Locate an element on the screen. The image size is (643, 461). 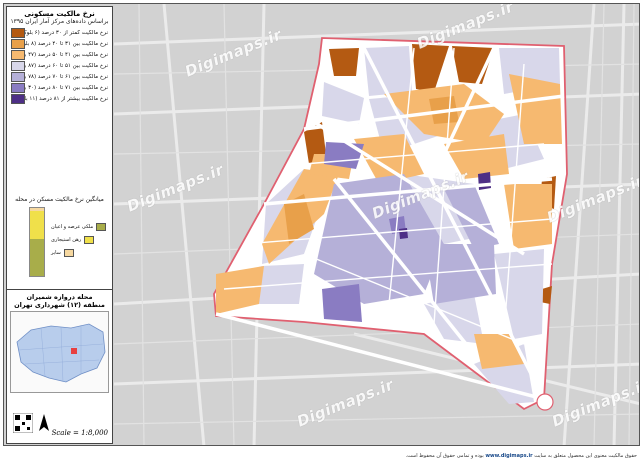
tenure-chart-title: میانگین نرخ مالکیت مسکن در محله is located at coordinates (59, 199).